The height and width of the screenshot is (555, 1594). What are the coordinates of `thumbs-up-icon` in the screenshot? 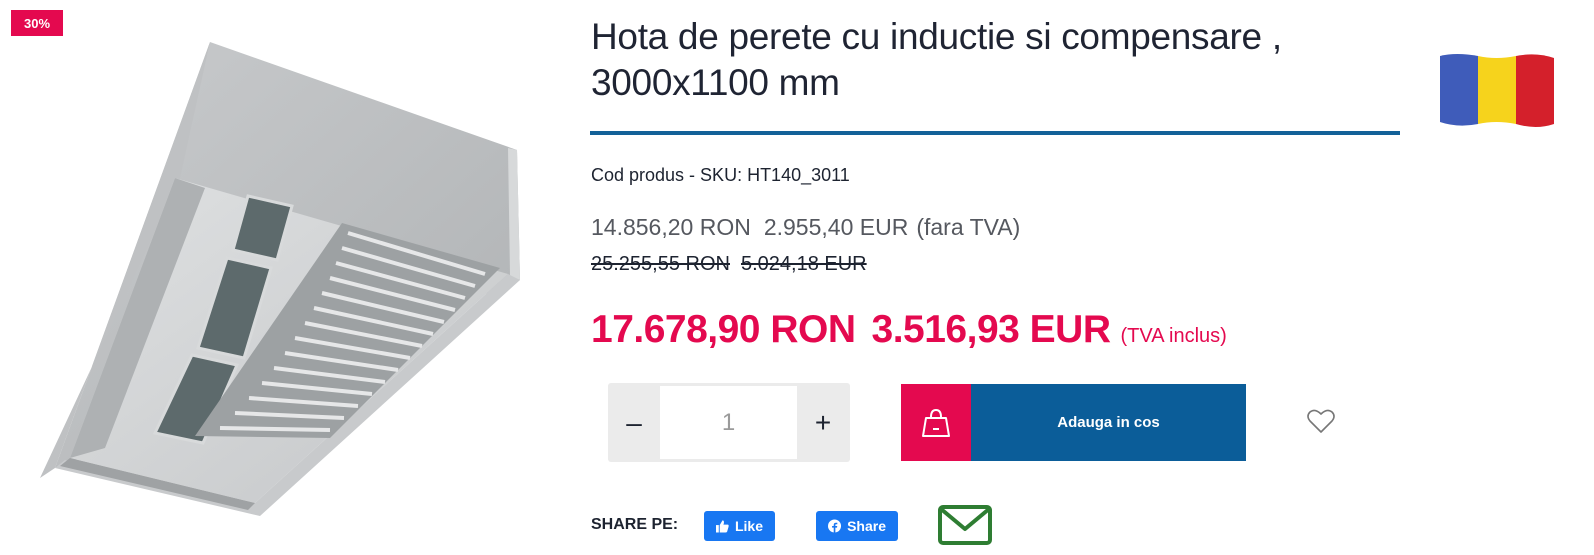 It's located at (722, 526).